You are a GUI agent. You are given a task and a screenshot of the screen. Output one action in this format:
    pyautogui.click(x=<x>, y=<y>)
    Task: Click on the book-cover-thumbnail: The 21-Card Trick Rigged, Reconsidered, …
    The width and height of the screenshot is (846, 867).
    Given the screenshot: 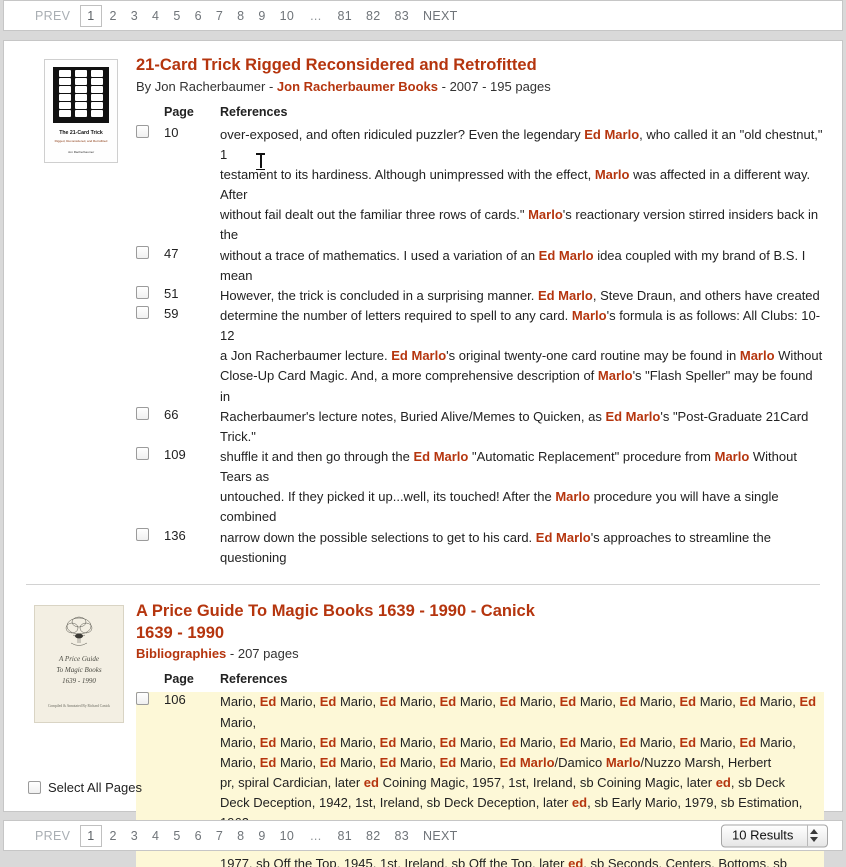 What is the action you would take?
    pyautogui.click(x=81, y=111)
    